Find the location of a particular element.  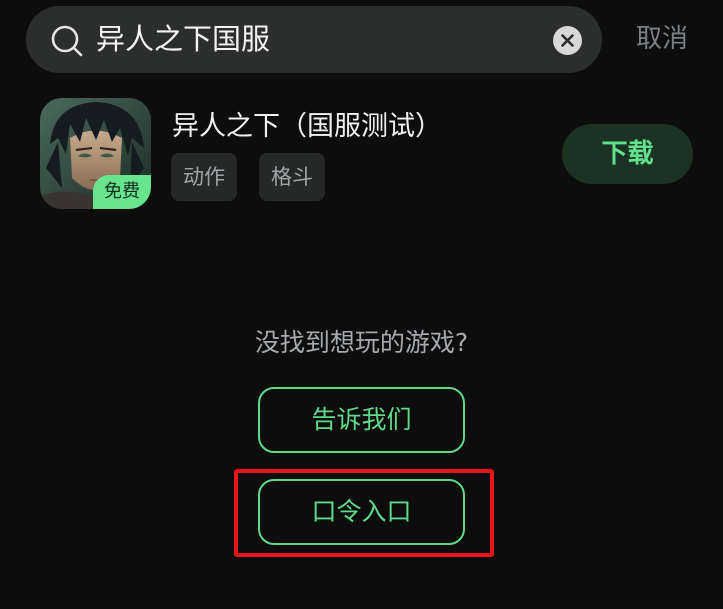

search-icon is located at coordinates (67, 41).